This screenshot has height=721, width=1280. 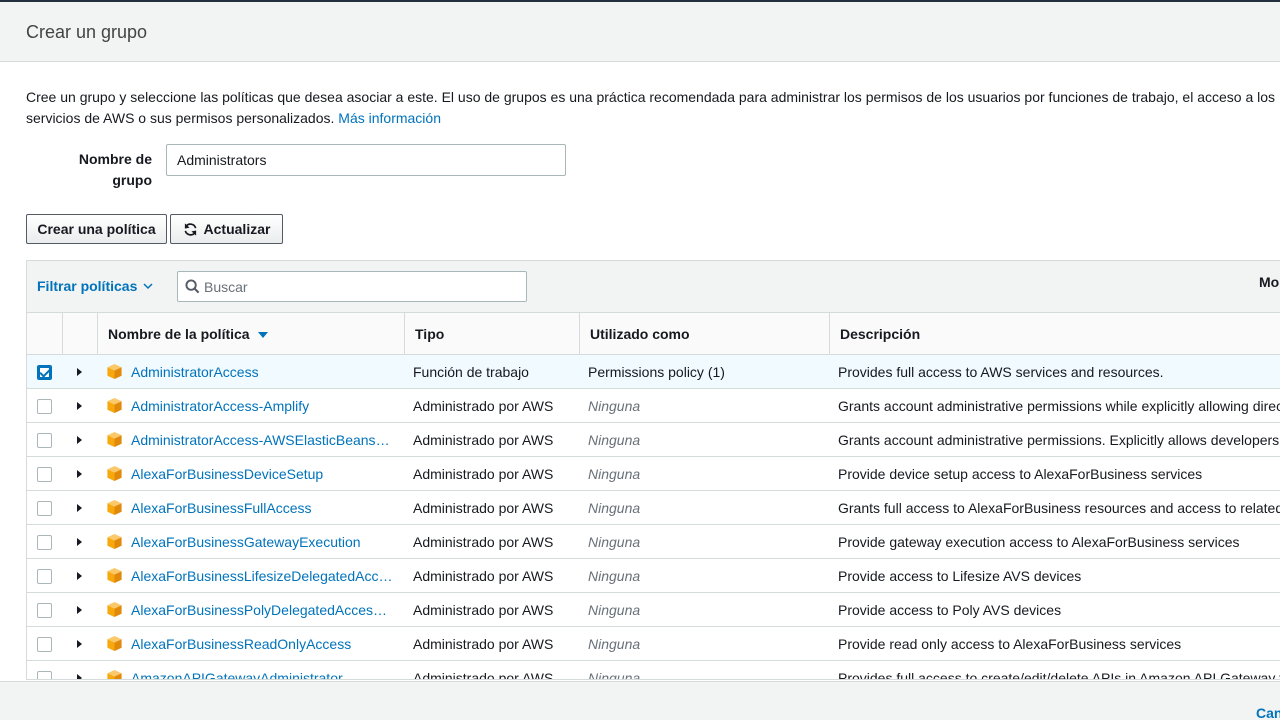 I want to click on policy-description: Provide access to Lifesize AVS devices, so click(x=960, y=576).